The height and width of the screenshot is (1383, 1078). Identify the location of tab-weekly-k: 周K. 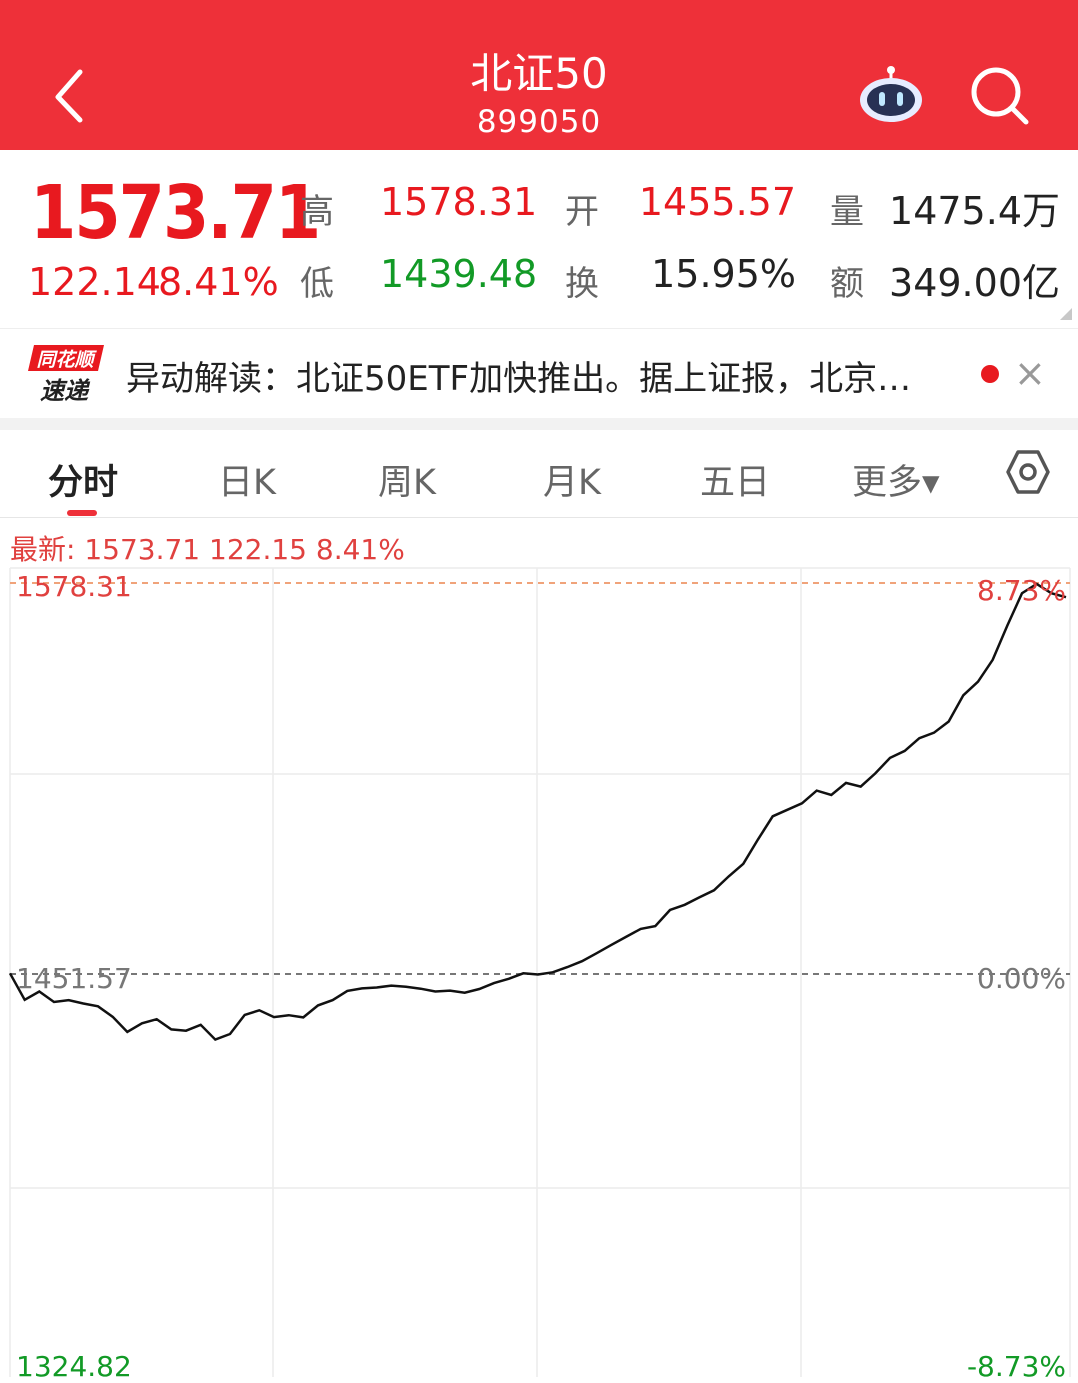
(407, 479).